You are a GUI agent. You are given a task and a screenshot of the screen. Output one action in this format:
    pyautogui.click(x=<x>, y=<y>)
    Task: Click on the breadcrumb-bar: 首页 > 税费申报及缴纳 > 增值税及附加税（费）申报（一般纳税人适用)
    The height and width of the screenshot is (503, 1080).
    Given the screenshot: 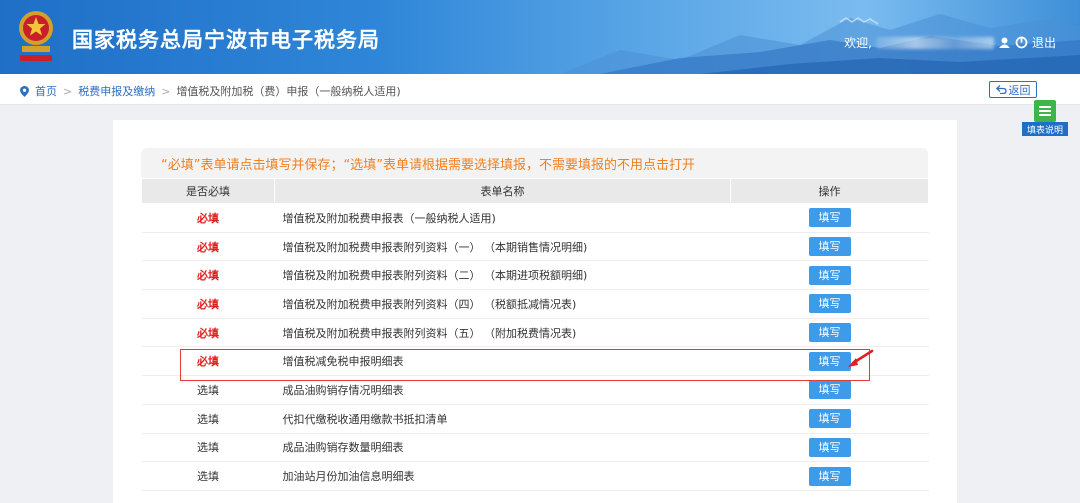 What is the action you would take?
    pyautogui.click(x=540, y=89)
    